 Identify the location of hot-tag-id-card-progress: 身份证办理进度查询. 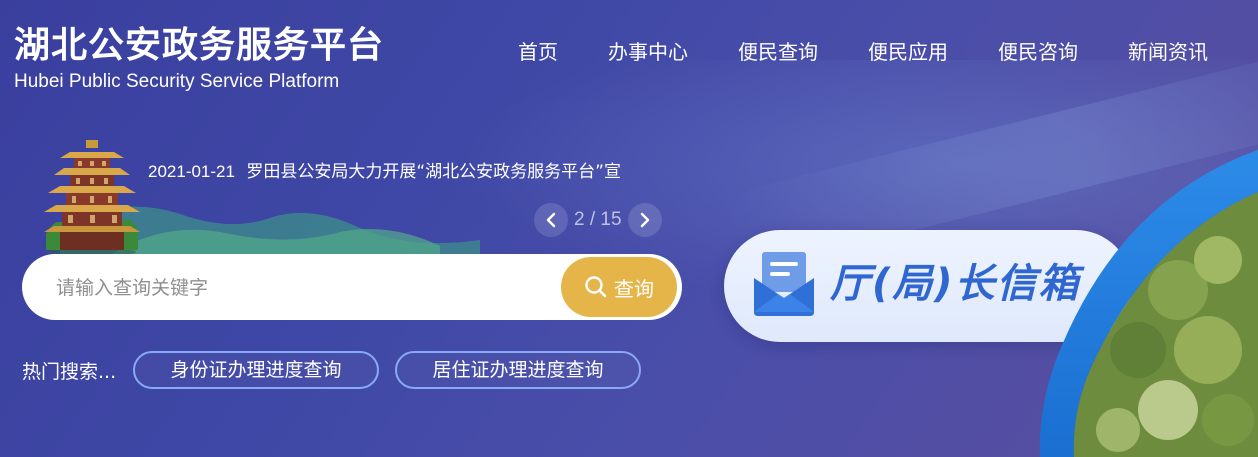
(256, 370).